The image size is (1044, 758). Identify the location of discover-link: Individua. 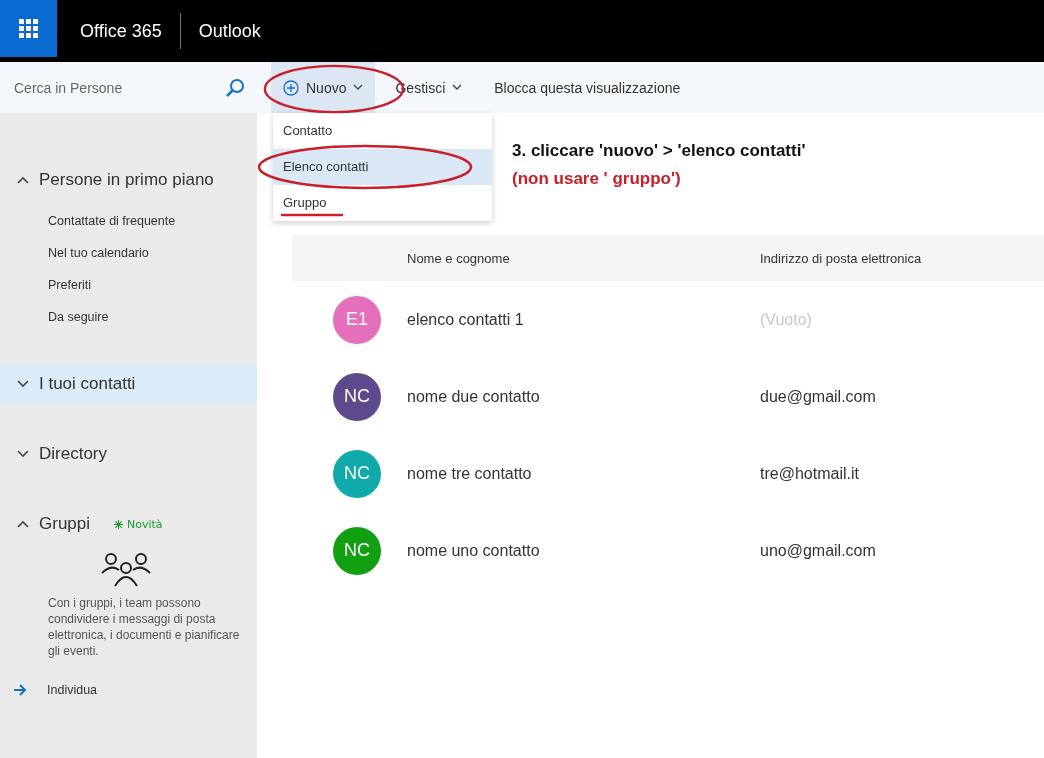
(72, 690).